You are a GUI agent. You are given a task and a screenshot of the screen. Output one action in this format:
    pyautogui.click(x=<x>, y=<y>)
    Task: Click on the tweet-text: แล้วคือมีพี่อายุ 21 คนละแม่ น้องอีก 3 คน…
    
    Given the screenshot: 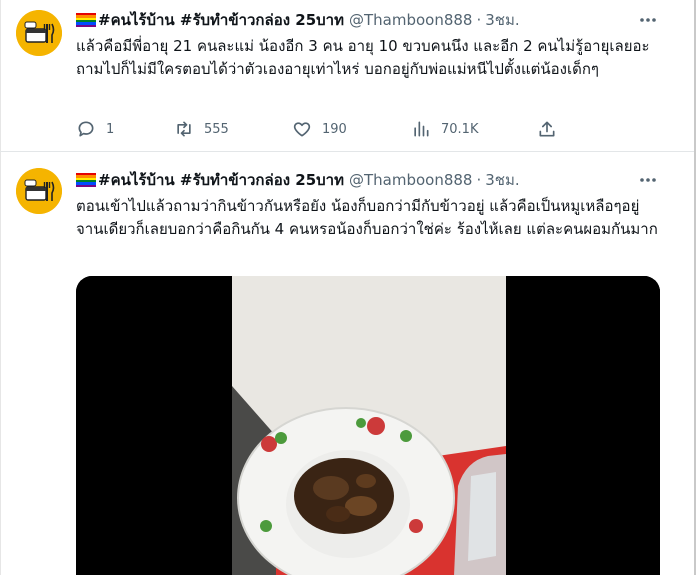 What is the action you would take?
    pyautogui.click(x=363, y=57)
    